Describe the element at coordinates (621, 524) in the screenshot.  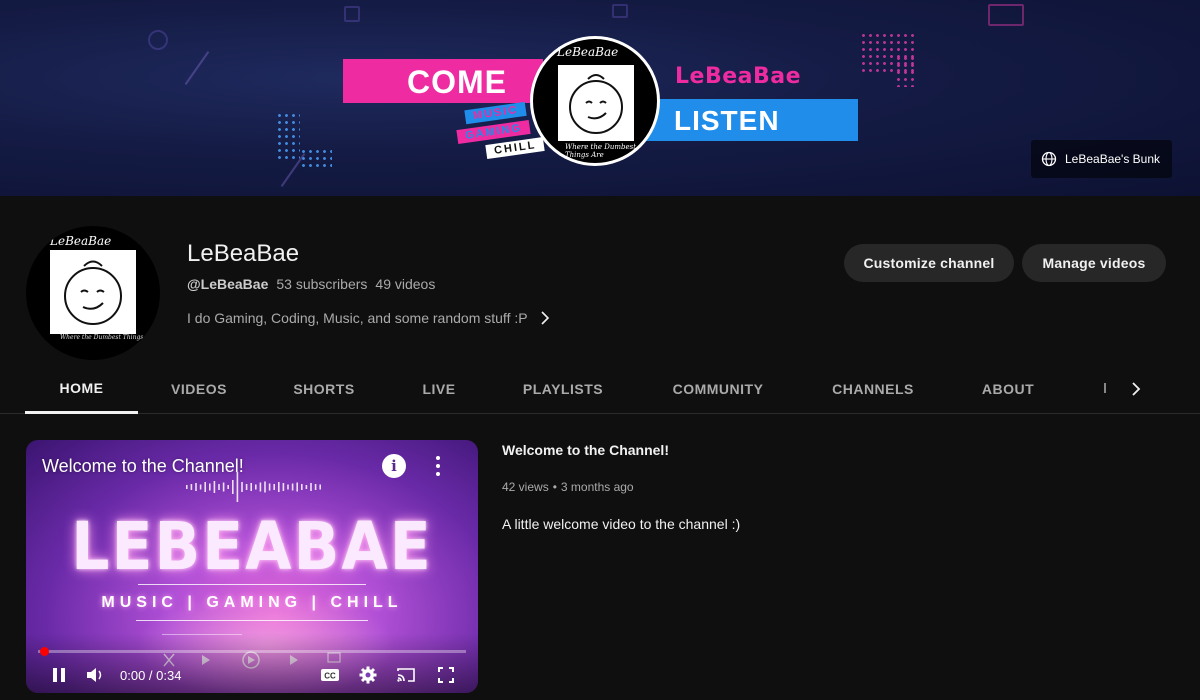
I see `featured-video-description: A little welcome video to the channel :)` at that location.